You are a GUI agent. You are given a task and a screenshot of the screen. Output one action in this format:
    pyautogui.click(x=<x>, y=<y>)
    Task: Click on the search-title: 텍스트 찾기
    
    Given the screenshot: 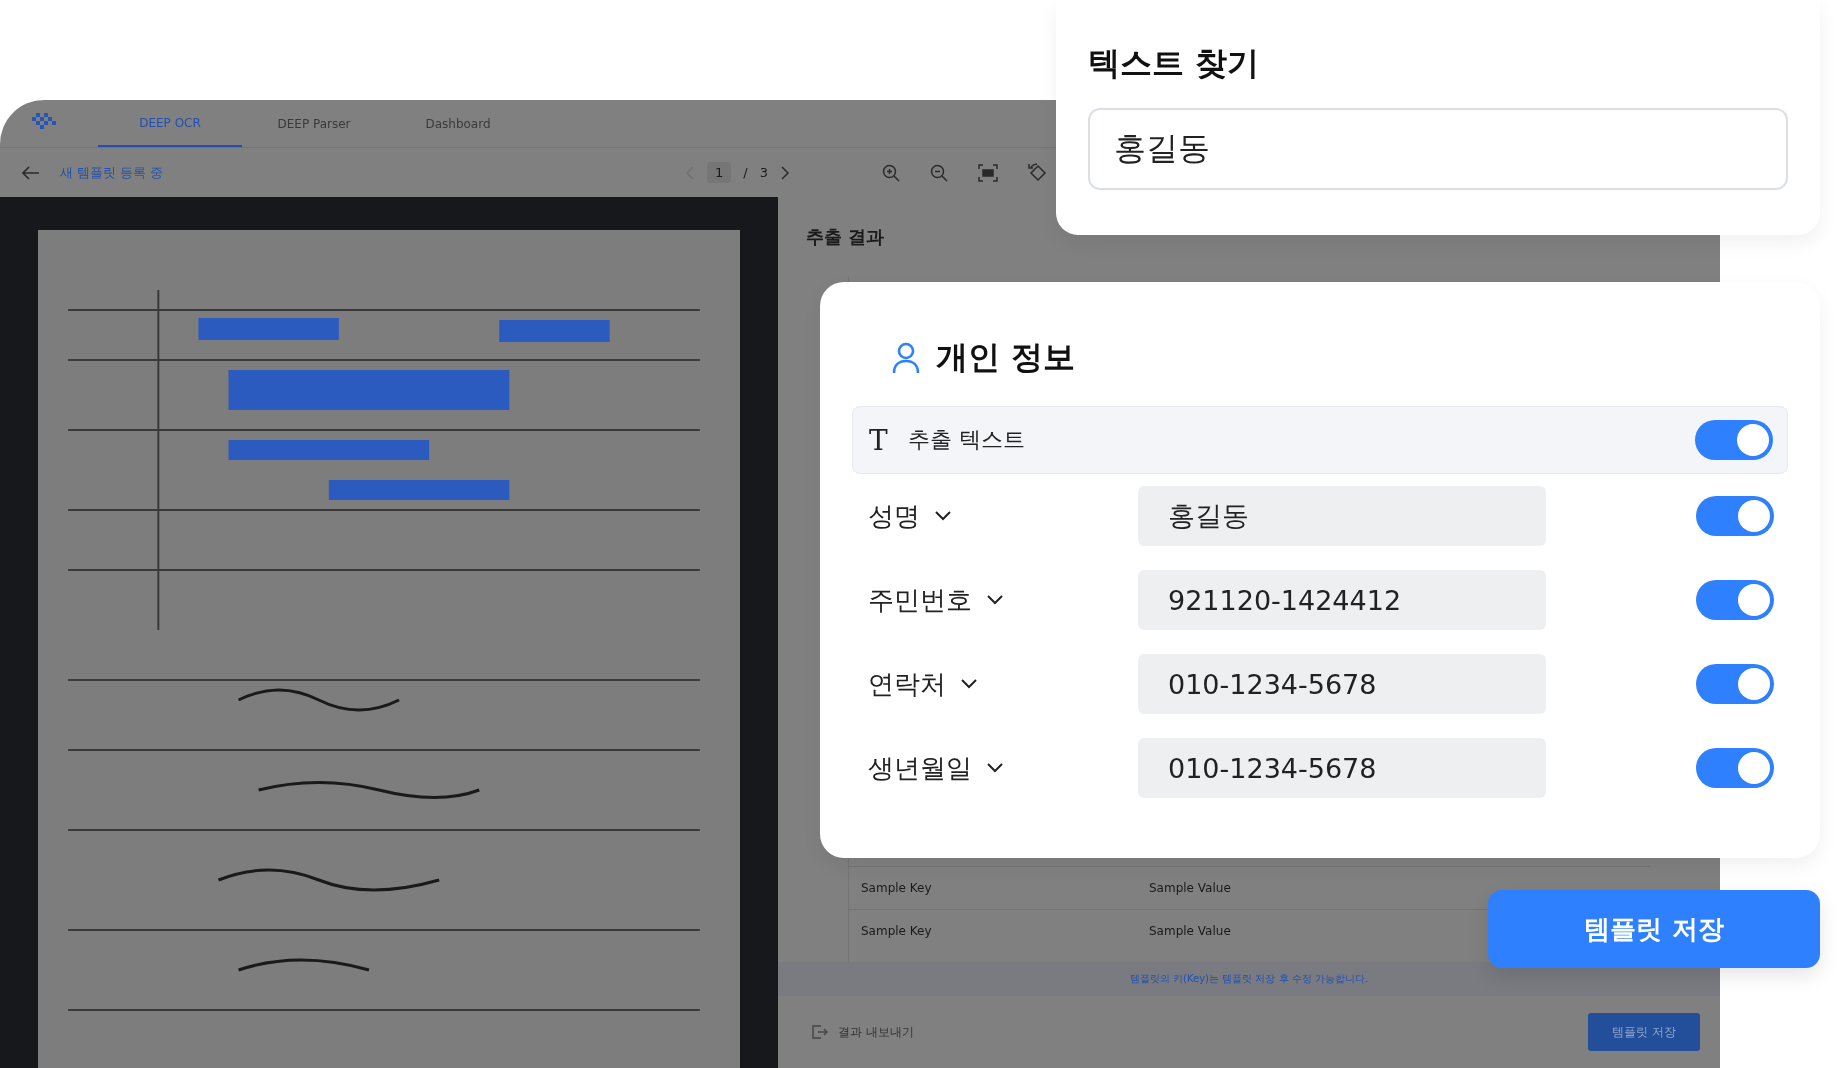 What is the action you would take?
    pyautogui.click(x=1174, y=63)
    